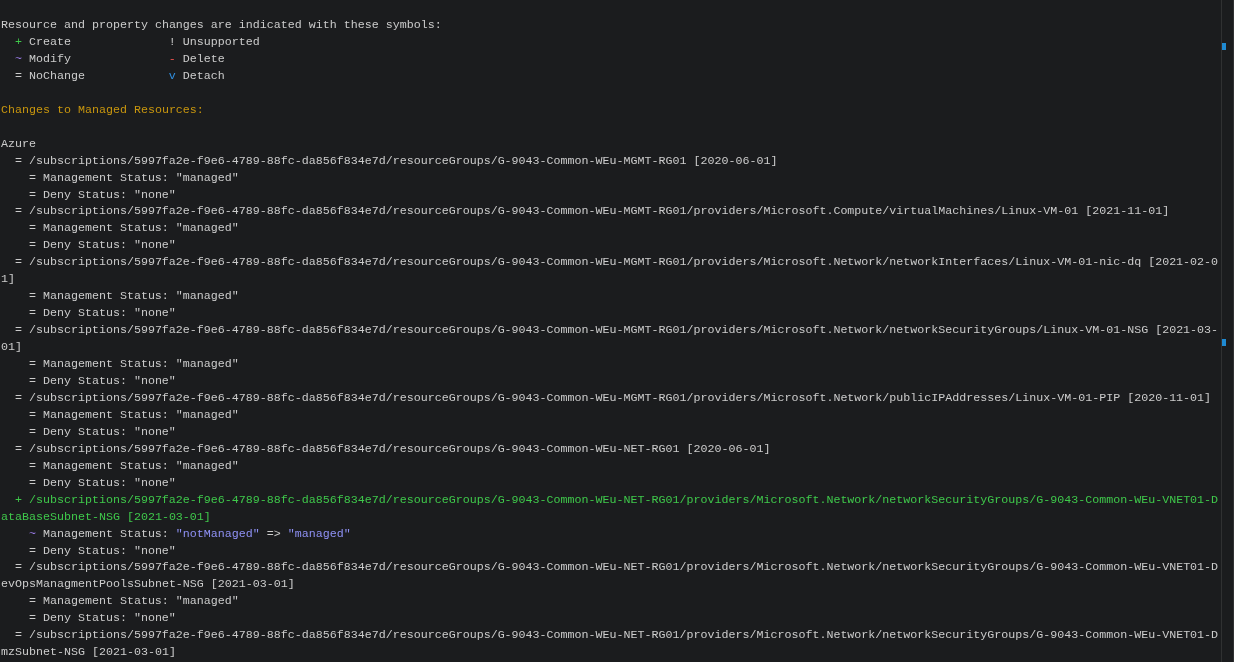 The width and height of the screenshot is (1234, 662). What do you see at coordinates (221, 41) in the screenshot?
I see `legend-label: Unsupported` at bounding box center [221, 41].